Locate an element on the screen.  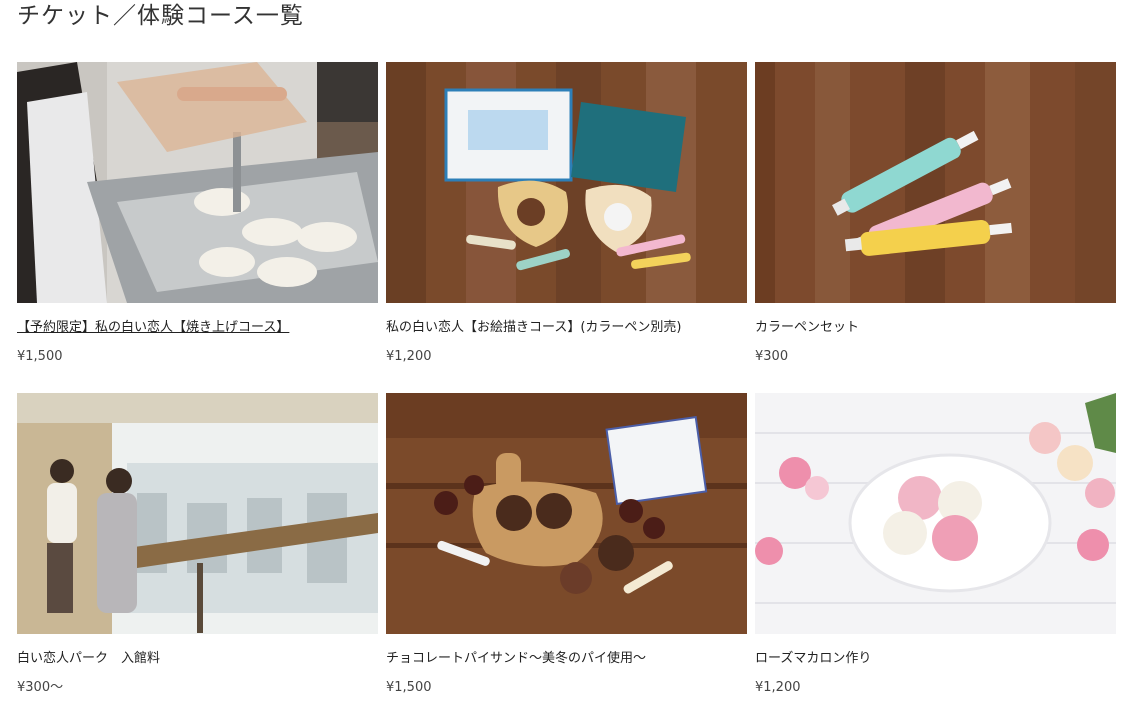
product-card-baking-course: 【予約限定】私の白い恋人【焼き上げコース】 ¥1,500 is located at coordinates (197, 227).